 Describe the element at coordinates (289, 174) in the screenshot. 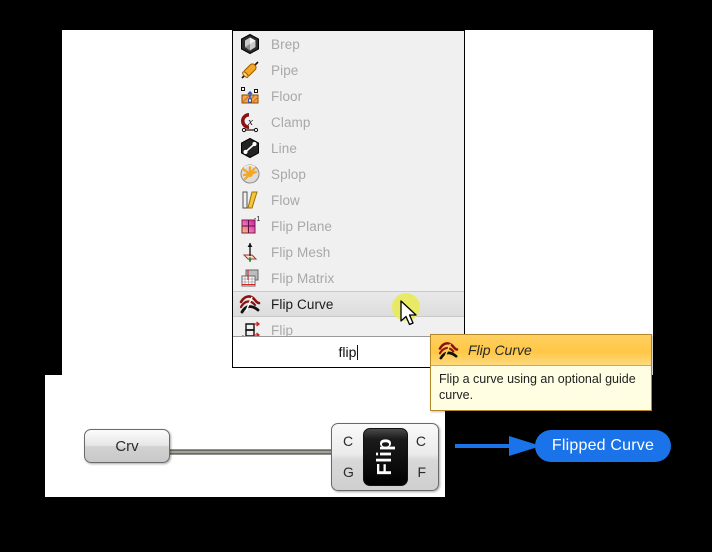

I see `menu-item-label: Splop` at that location.